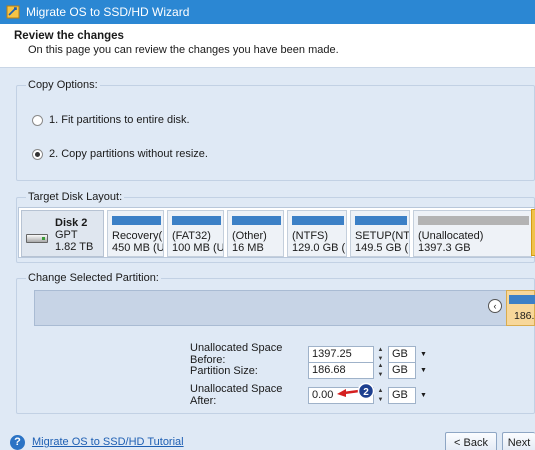 Image resolution: width=535 pixels, height=450 pixels. I want to click on back-button: < Back, so click(471, 441).